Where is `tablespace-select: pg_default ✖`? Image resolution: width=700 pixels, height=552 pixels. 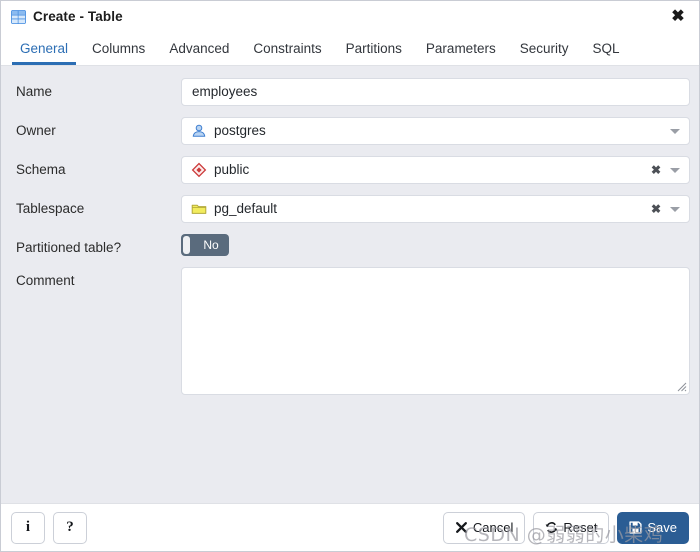
tablespace-select: pg_default ✖ is located at coordinates (435, 209).